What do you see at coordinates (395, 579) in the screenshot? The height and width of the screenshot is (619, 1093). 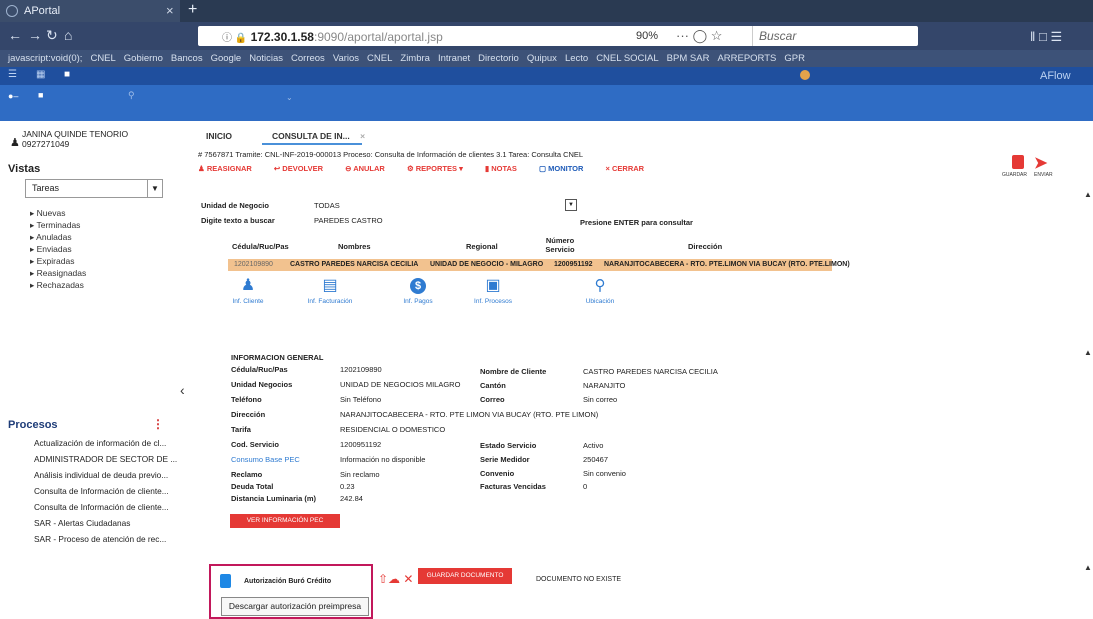 I see `upload-icon: ⇧☁ ✕` at bounding box center [395, 579].